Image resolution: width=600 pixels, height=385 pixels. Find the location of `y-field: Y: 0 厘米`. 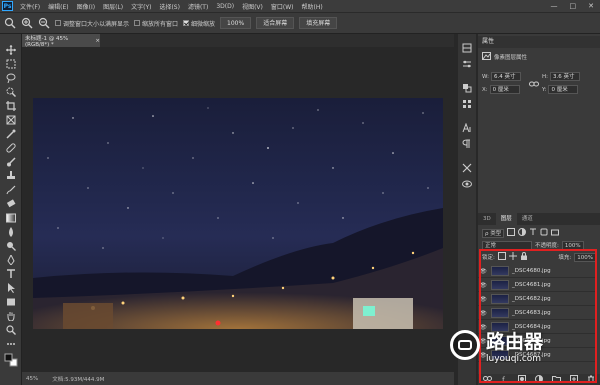

y-field: Y: 0 厘米 is located at coordinates (560, 89).